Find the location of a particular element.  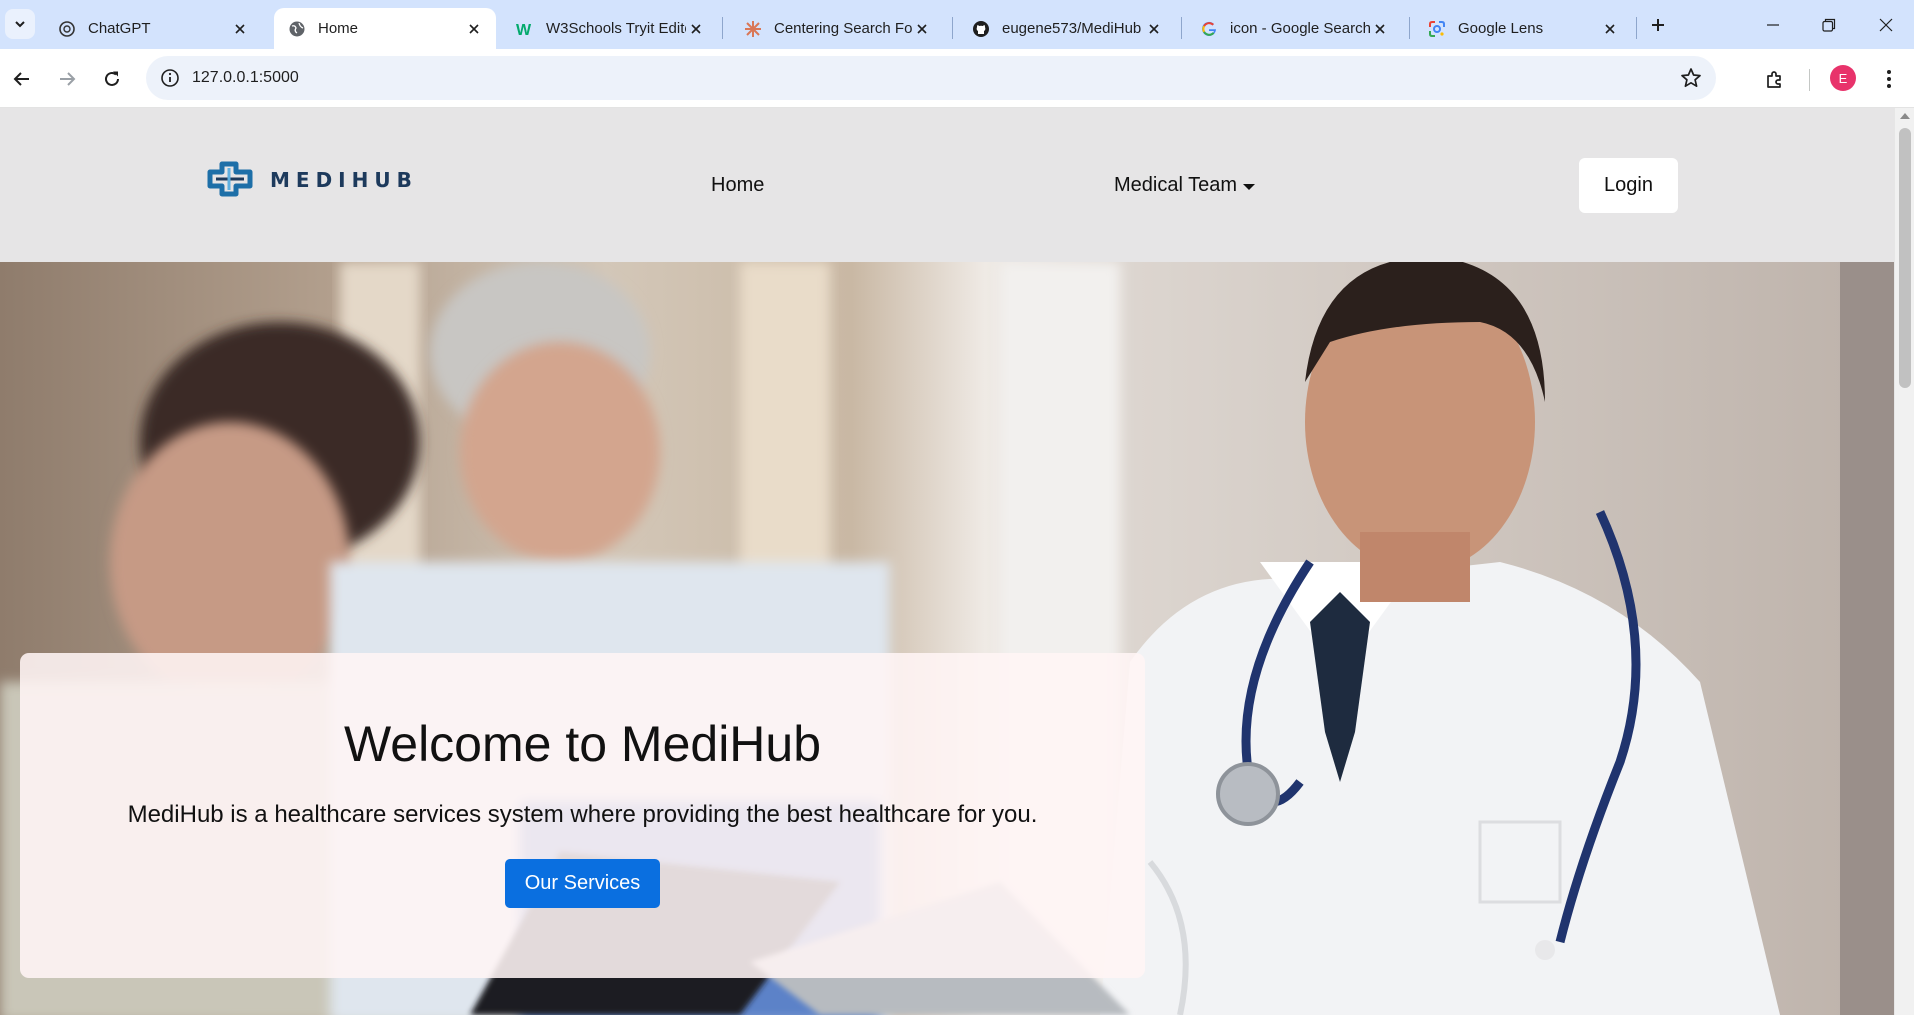

nav-medical-team-dropdown: Medical Team is located at coordinates (1185, 185).